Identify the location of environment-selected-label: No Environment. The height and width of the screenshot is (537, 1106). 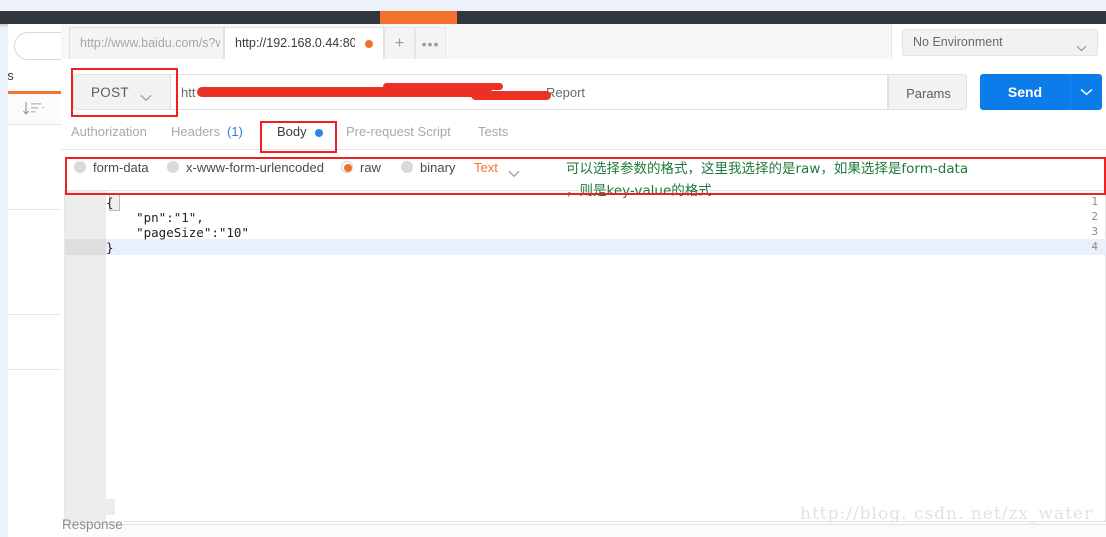
(958, 42).